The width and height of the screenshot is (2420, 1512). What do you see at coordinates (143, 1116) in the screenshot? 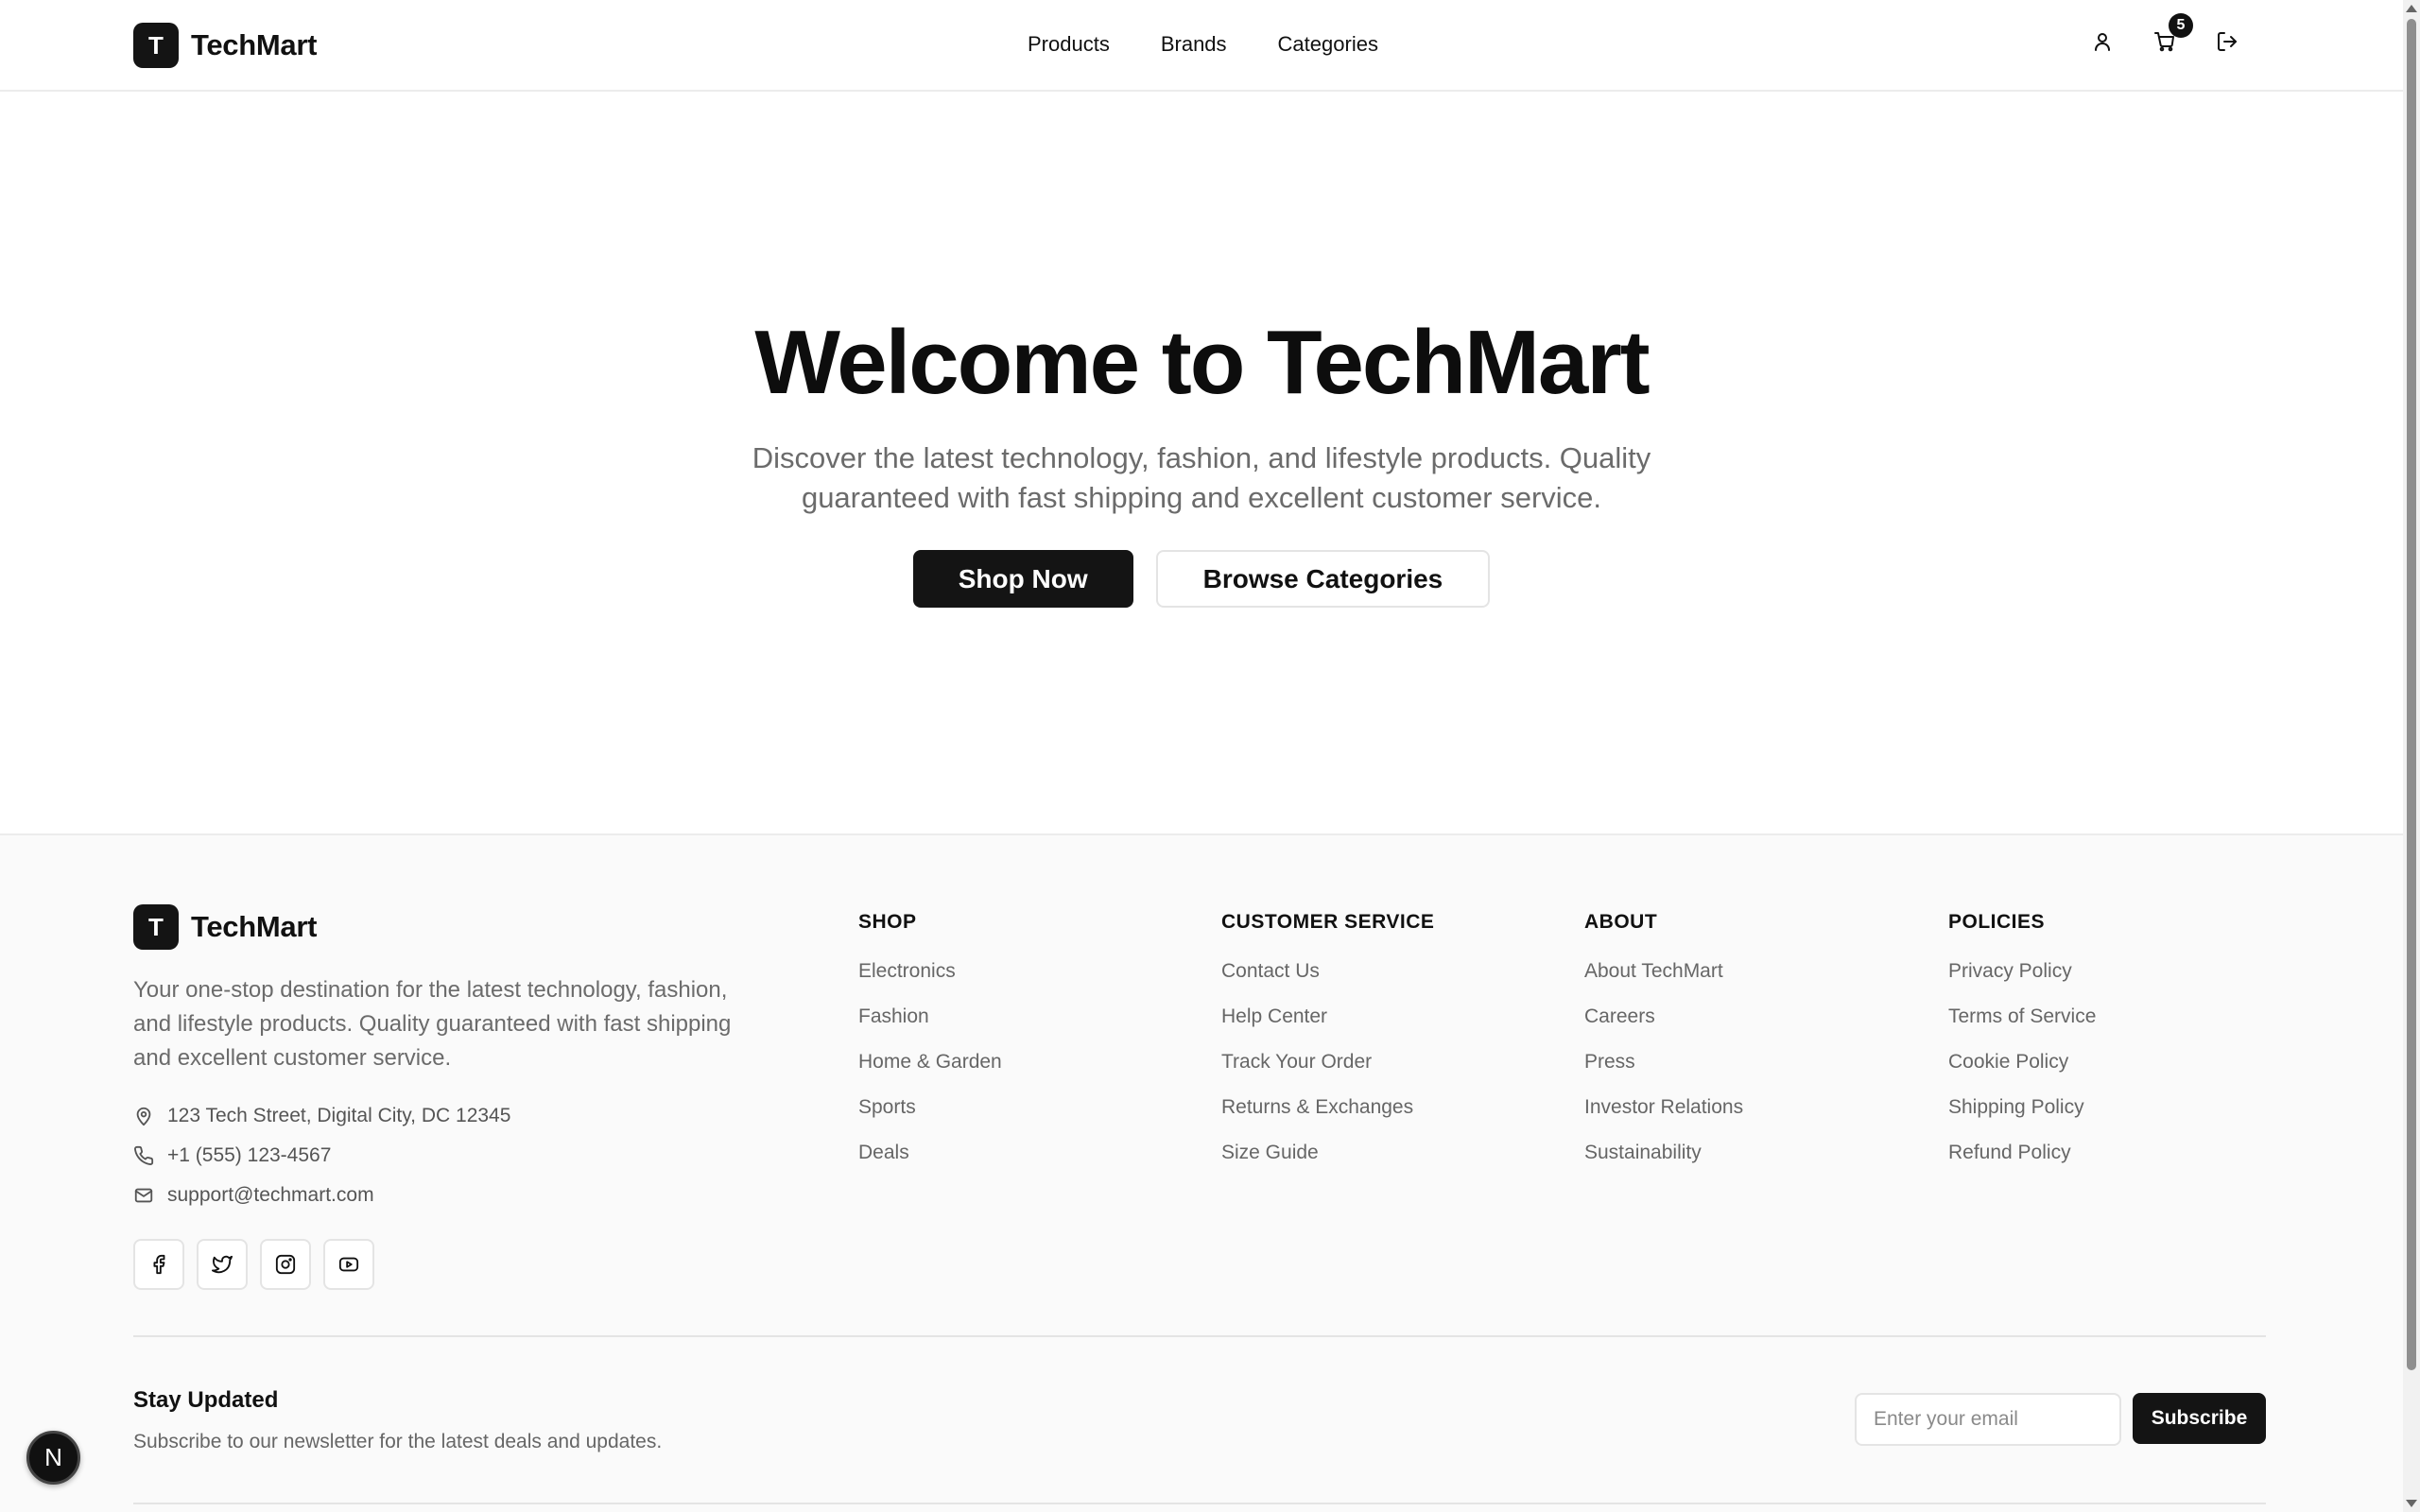
I see `map-pin-icon` at bounding box center [143, 1116].